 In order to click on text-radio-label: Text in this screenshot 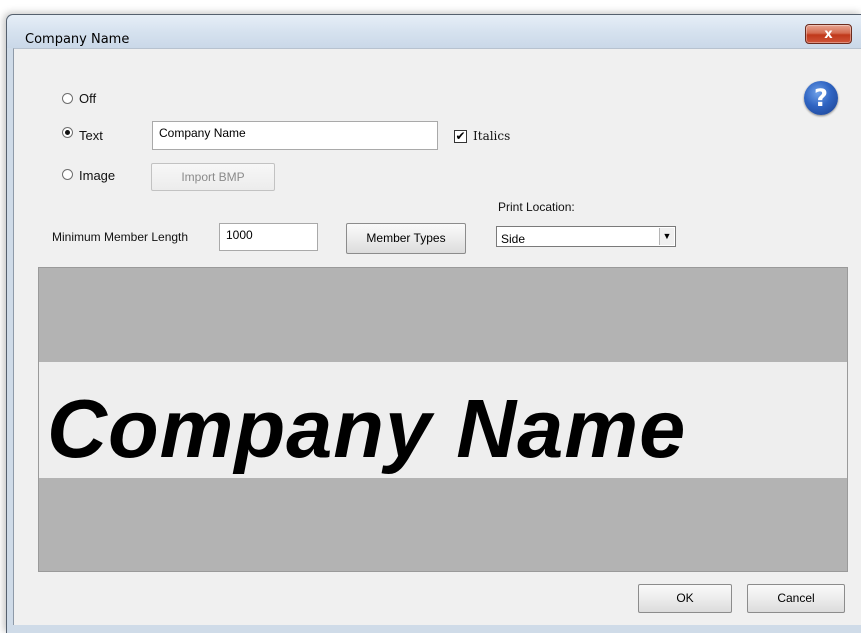, I will do `click(91, 135)`.